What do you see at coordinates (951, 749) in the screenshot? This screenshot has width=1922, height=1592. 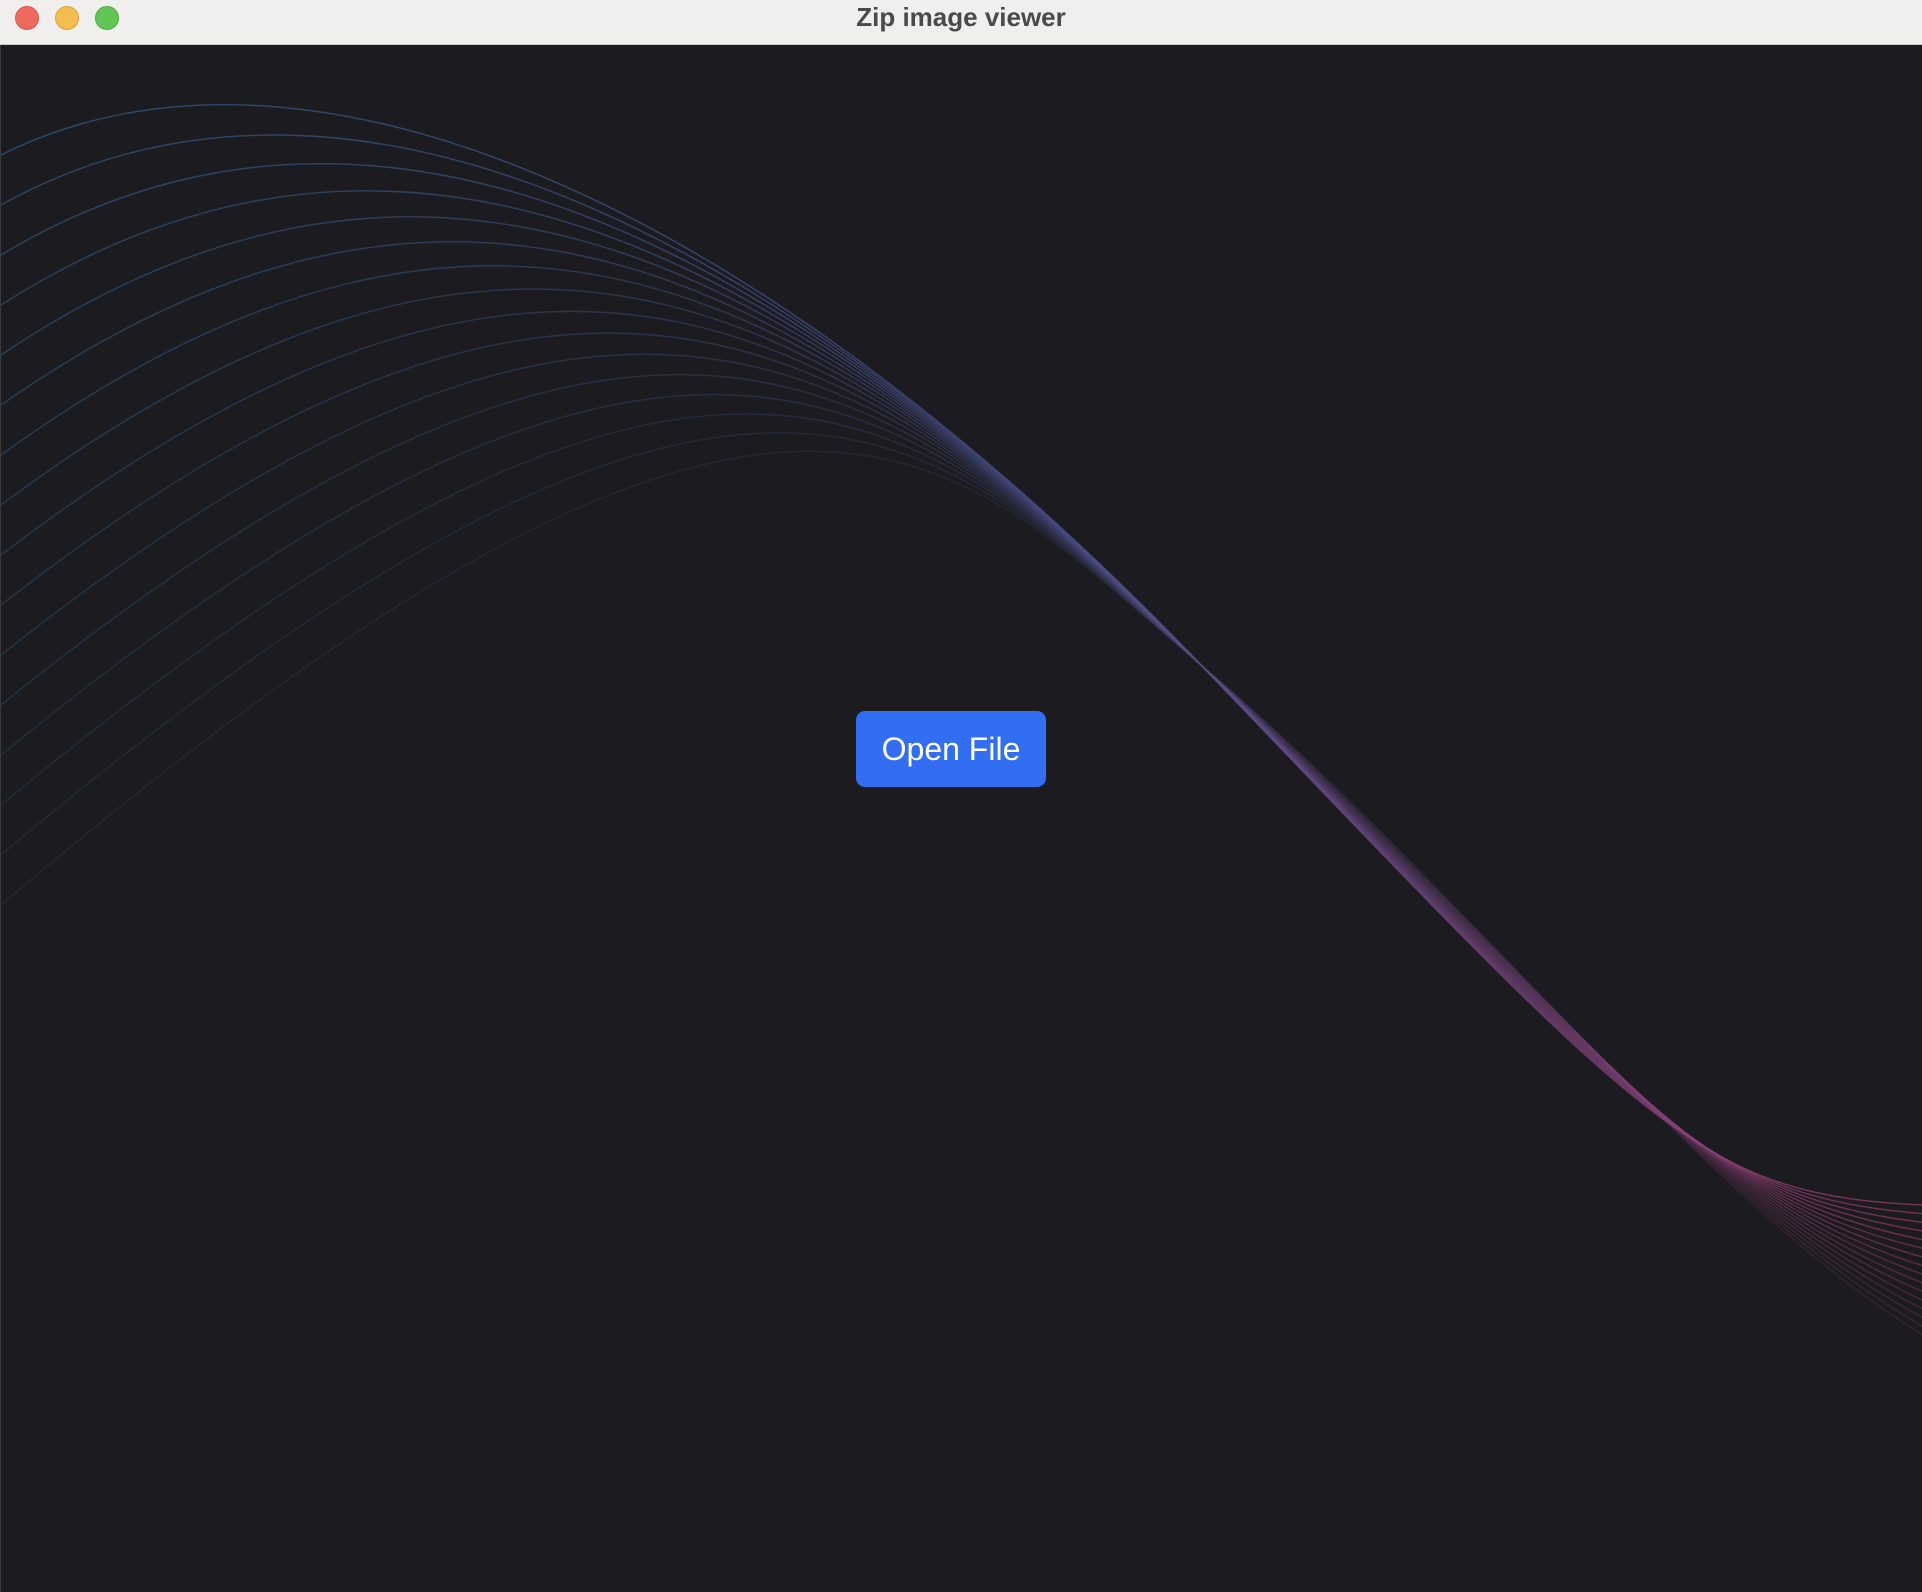 I see `open-file-button: Open File` at bounding box center [951, 749].